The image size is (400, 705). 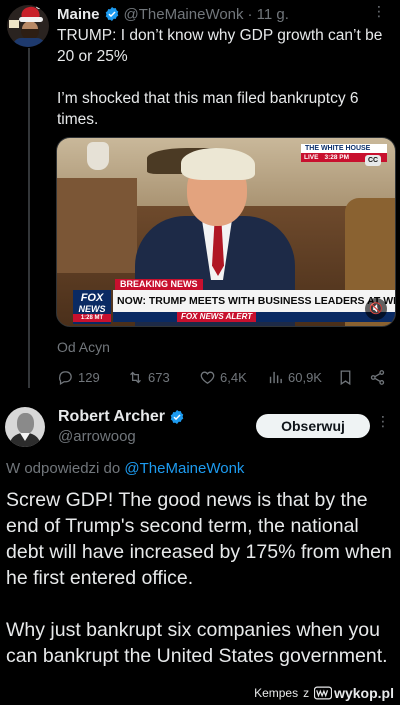 I want to click on bookmark-button, so click(x=345, y=377).